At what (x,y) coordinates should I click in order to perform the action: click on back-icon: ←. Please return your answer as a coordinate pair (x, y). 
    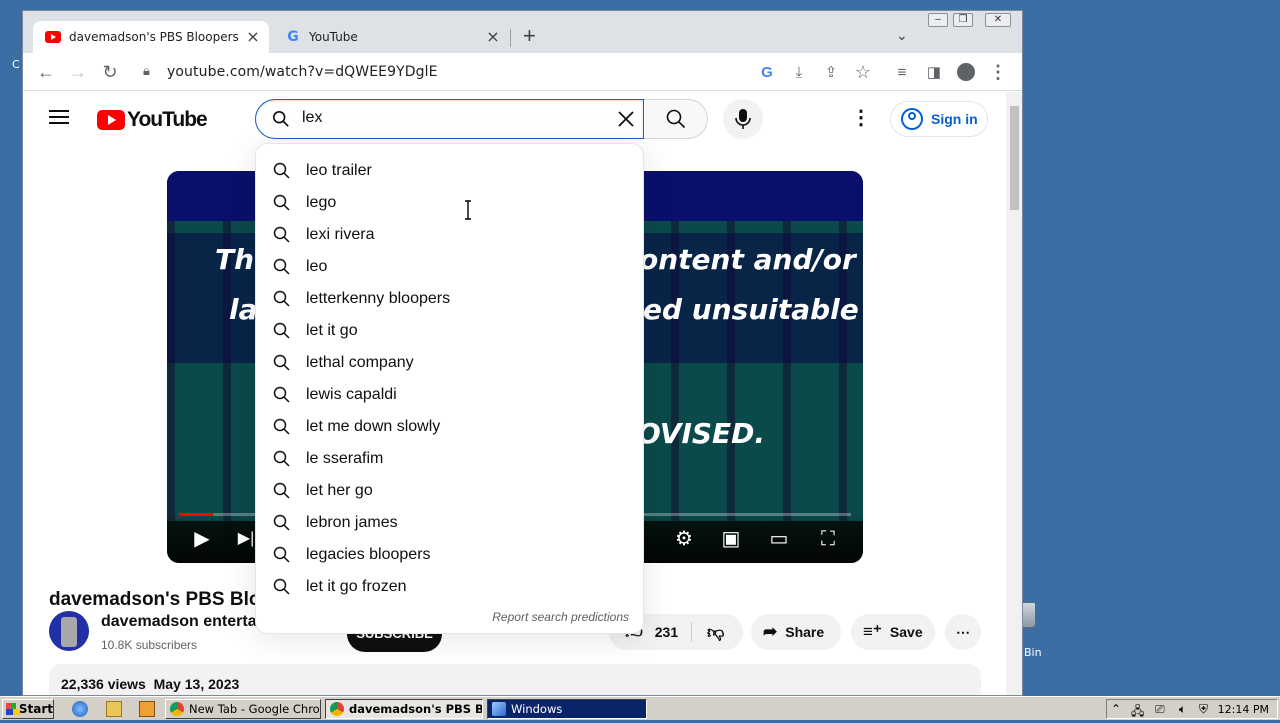
    Looking at the image, I should click on (46, 72).